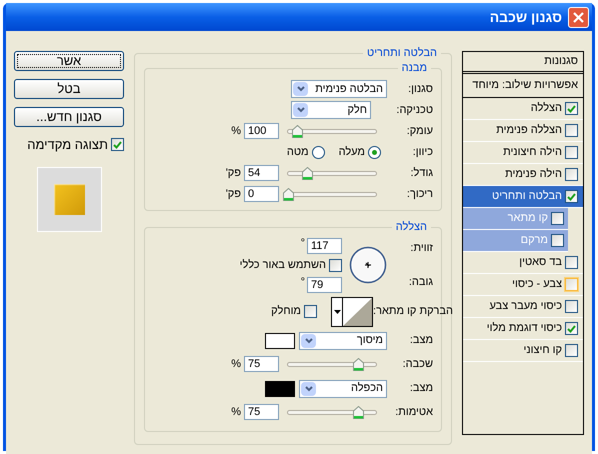 The width and height of the screenshot is (598, 454). What do you see at coordinates (297, 152) in the screenshot?
I see `radio-label: מטה` at bounding box center [297, 152].